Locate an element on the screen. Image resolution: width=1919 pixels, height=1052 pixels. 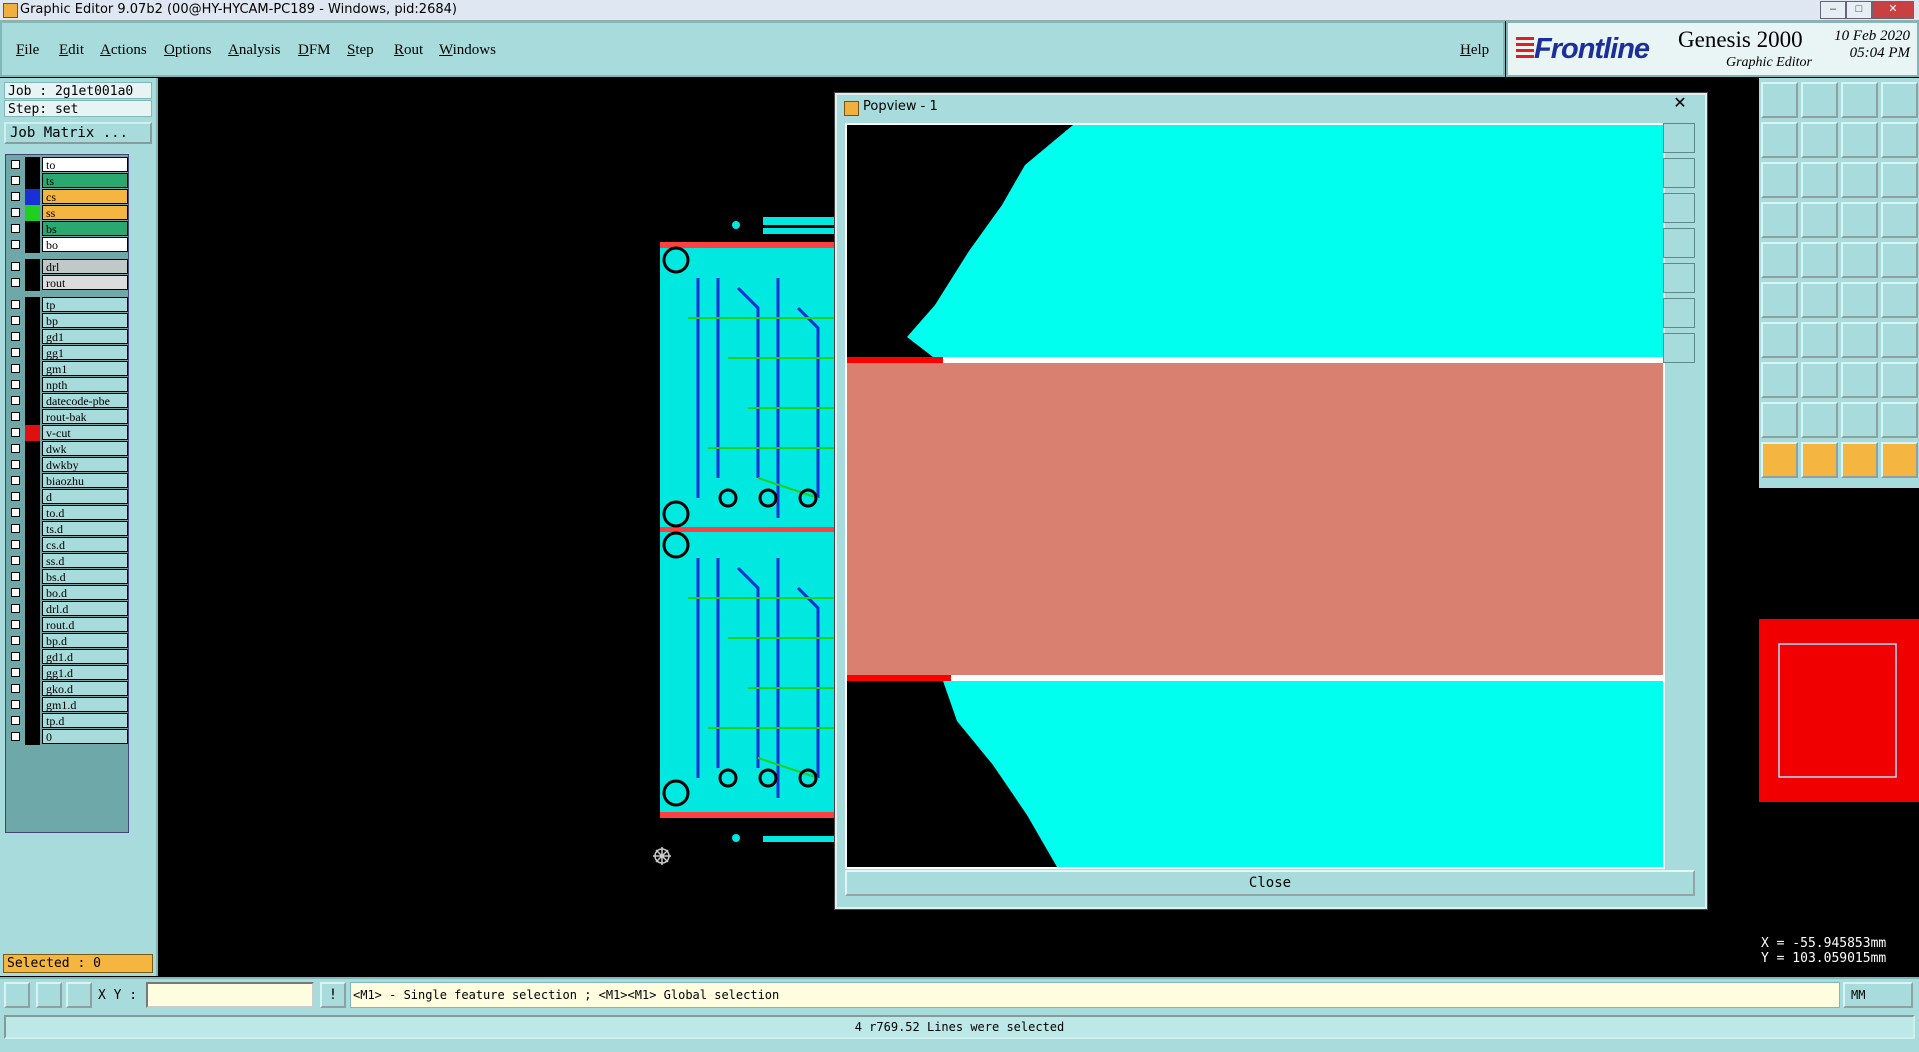
layer-row: drl is located at coordinates (67, 267).